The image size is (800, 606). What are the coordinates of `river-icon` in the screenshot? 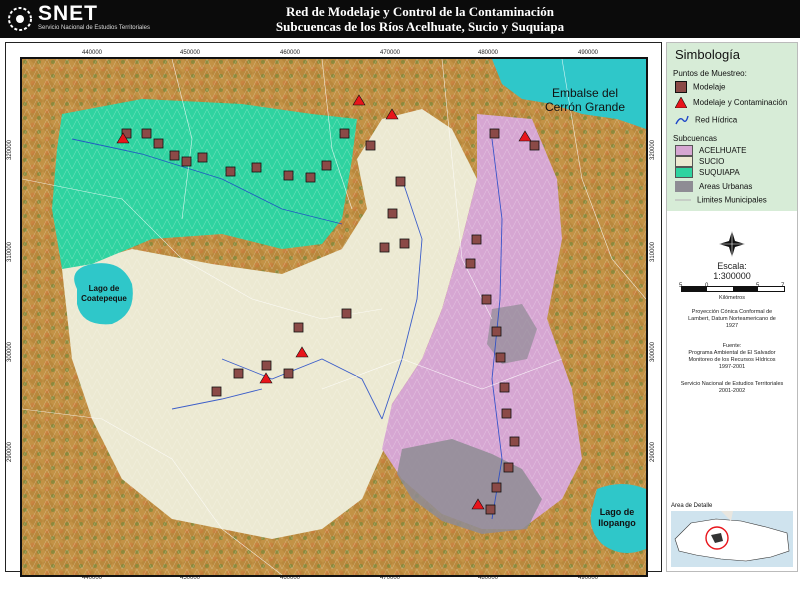 It's located at (682, 120).